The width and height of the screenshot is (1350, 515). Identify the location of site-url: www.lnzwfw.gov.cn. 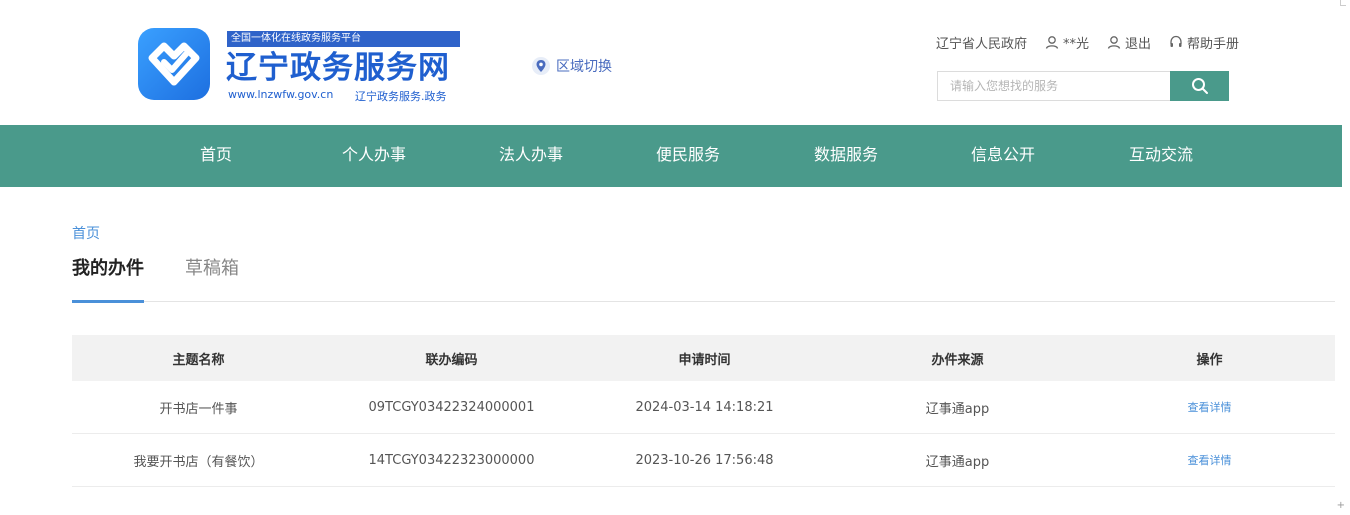
(281, 94).